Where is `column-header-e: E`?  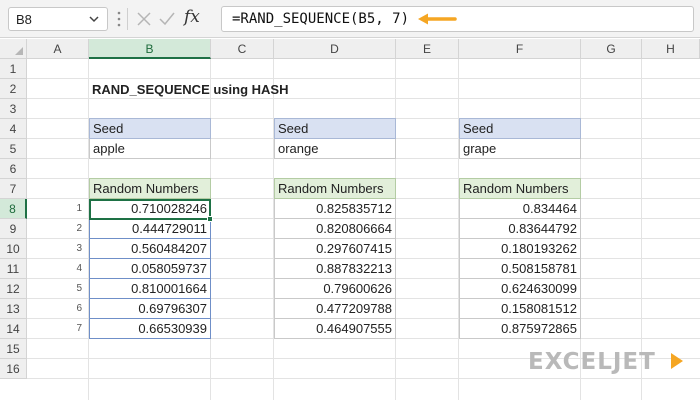
column-header-e: E is located at coordinates (427, 49).